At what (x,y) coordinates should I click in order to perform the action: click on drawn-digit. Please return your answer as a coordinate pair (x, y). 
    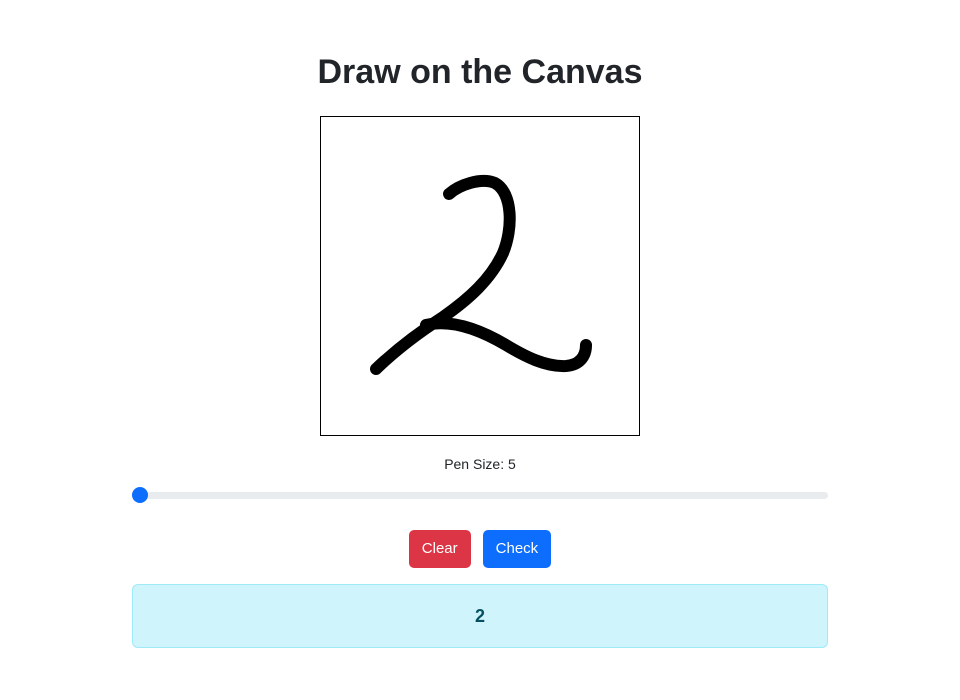
    Looking at the image, I should click on (481, 274).